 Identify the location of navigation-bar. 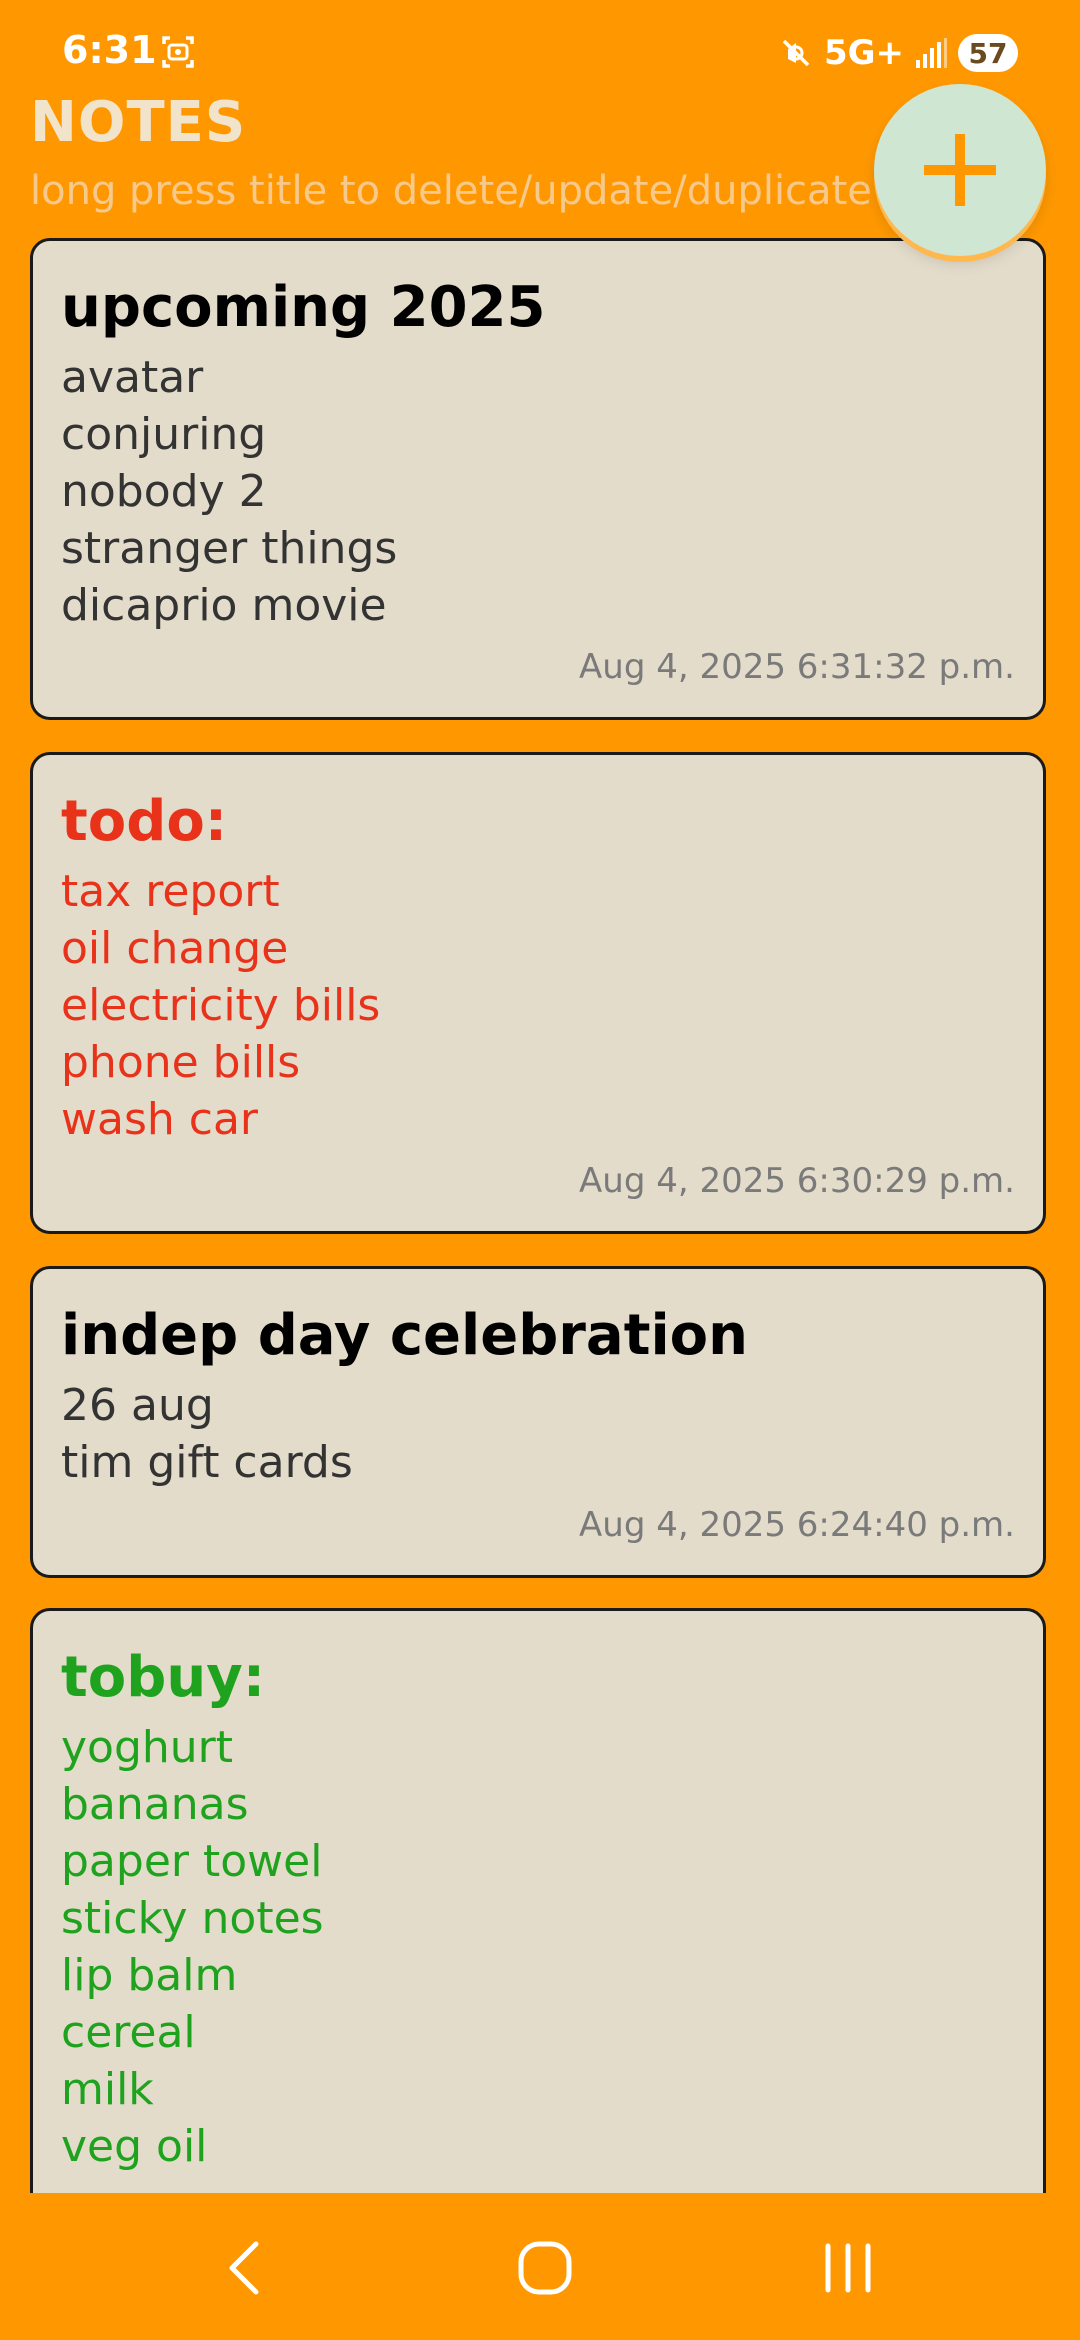
(540, 2266).